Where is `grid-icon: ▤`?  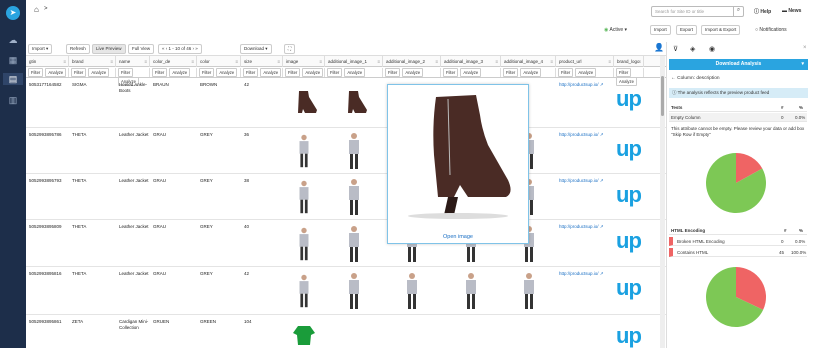
grid-icon: ▤ is located at coordinates (13, 79).